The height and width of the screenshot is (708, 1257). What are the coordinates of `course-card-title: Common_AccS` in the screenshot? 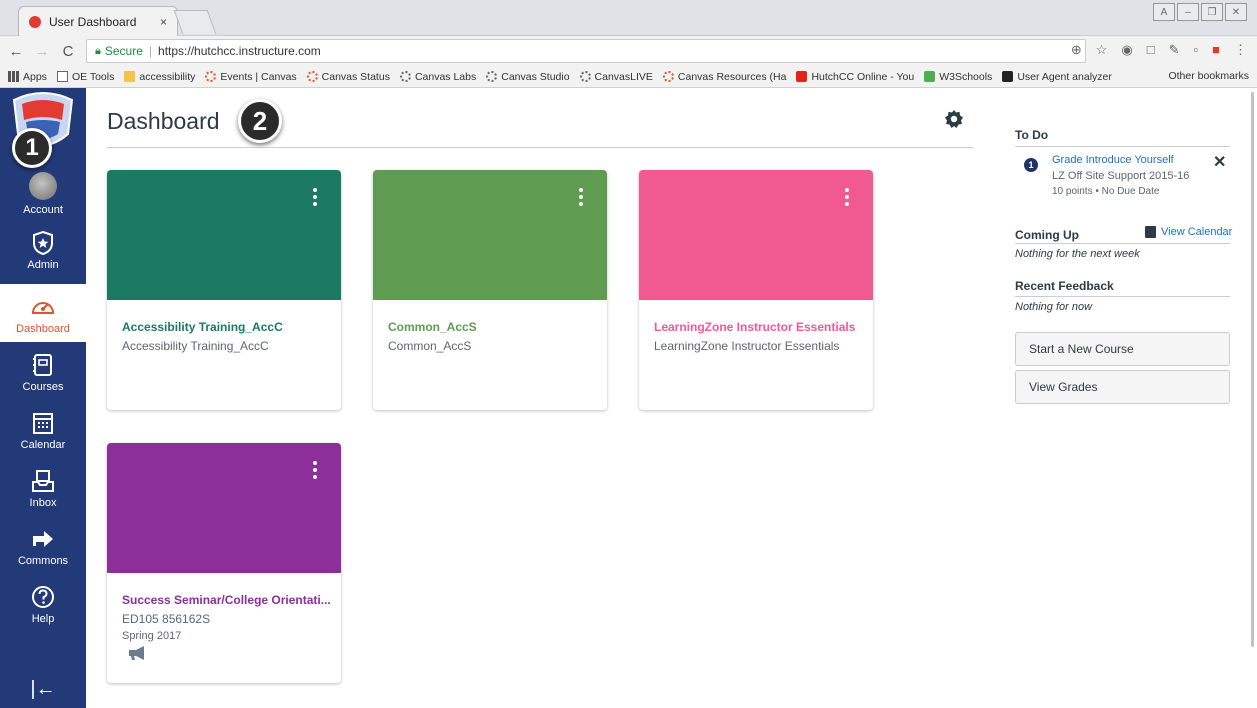 It's located at (493, 327).